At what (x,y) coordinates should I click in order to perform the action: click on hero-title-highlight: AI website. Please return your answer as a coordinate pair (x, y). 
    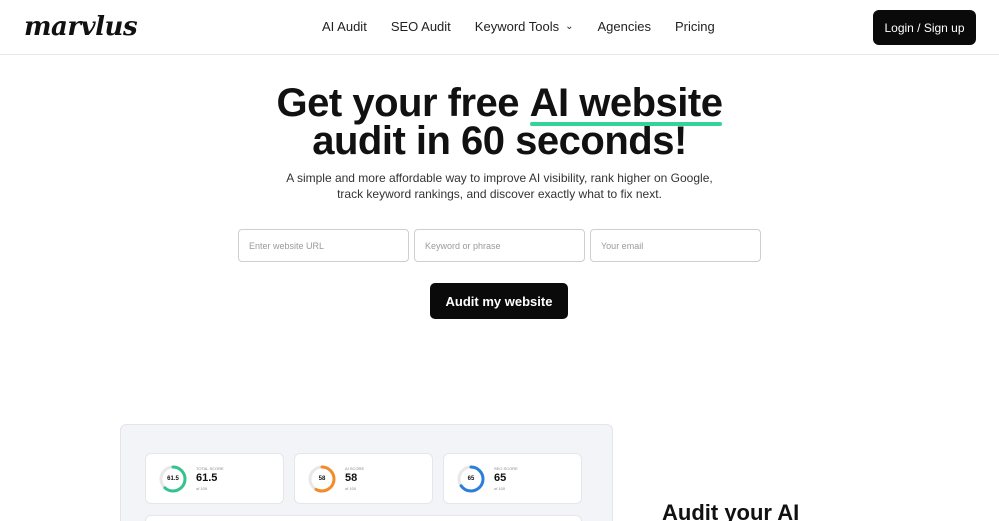
    Looking at the image, I should click on (626, 103).